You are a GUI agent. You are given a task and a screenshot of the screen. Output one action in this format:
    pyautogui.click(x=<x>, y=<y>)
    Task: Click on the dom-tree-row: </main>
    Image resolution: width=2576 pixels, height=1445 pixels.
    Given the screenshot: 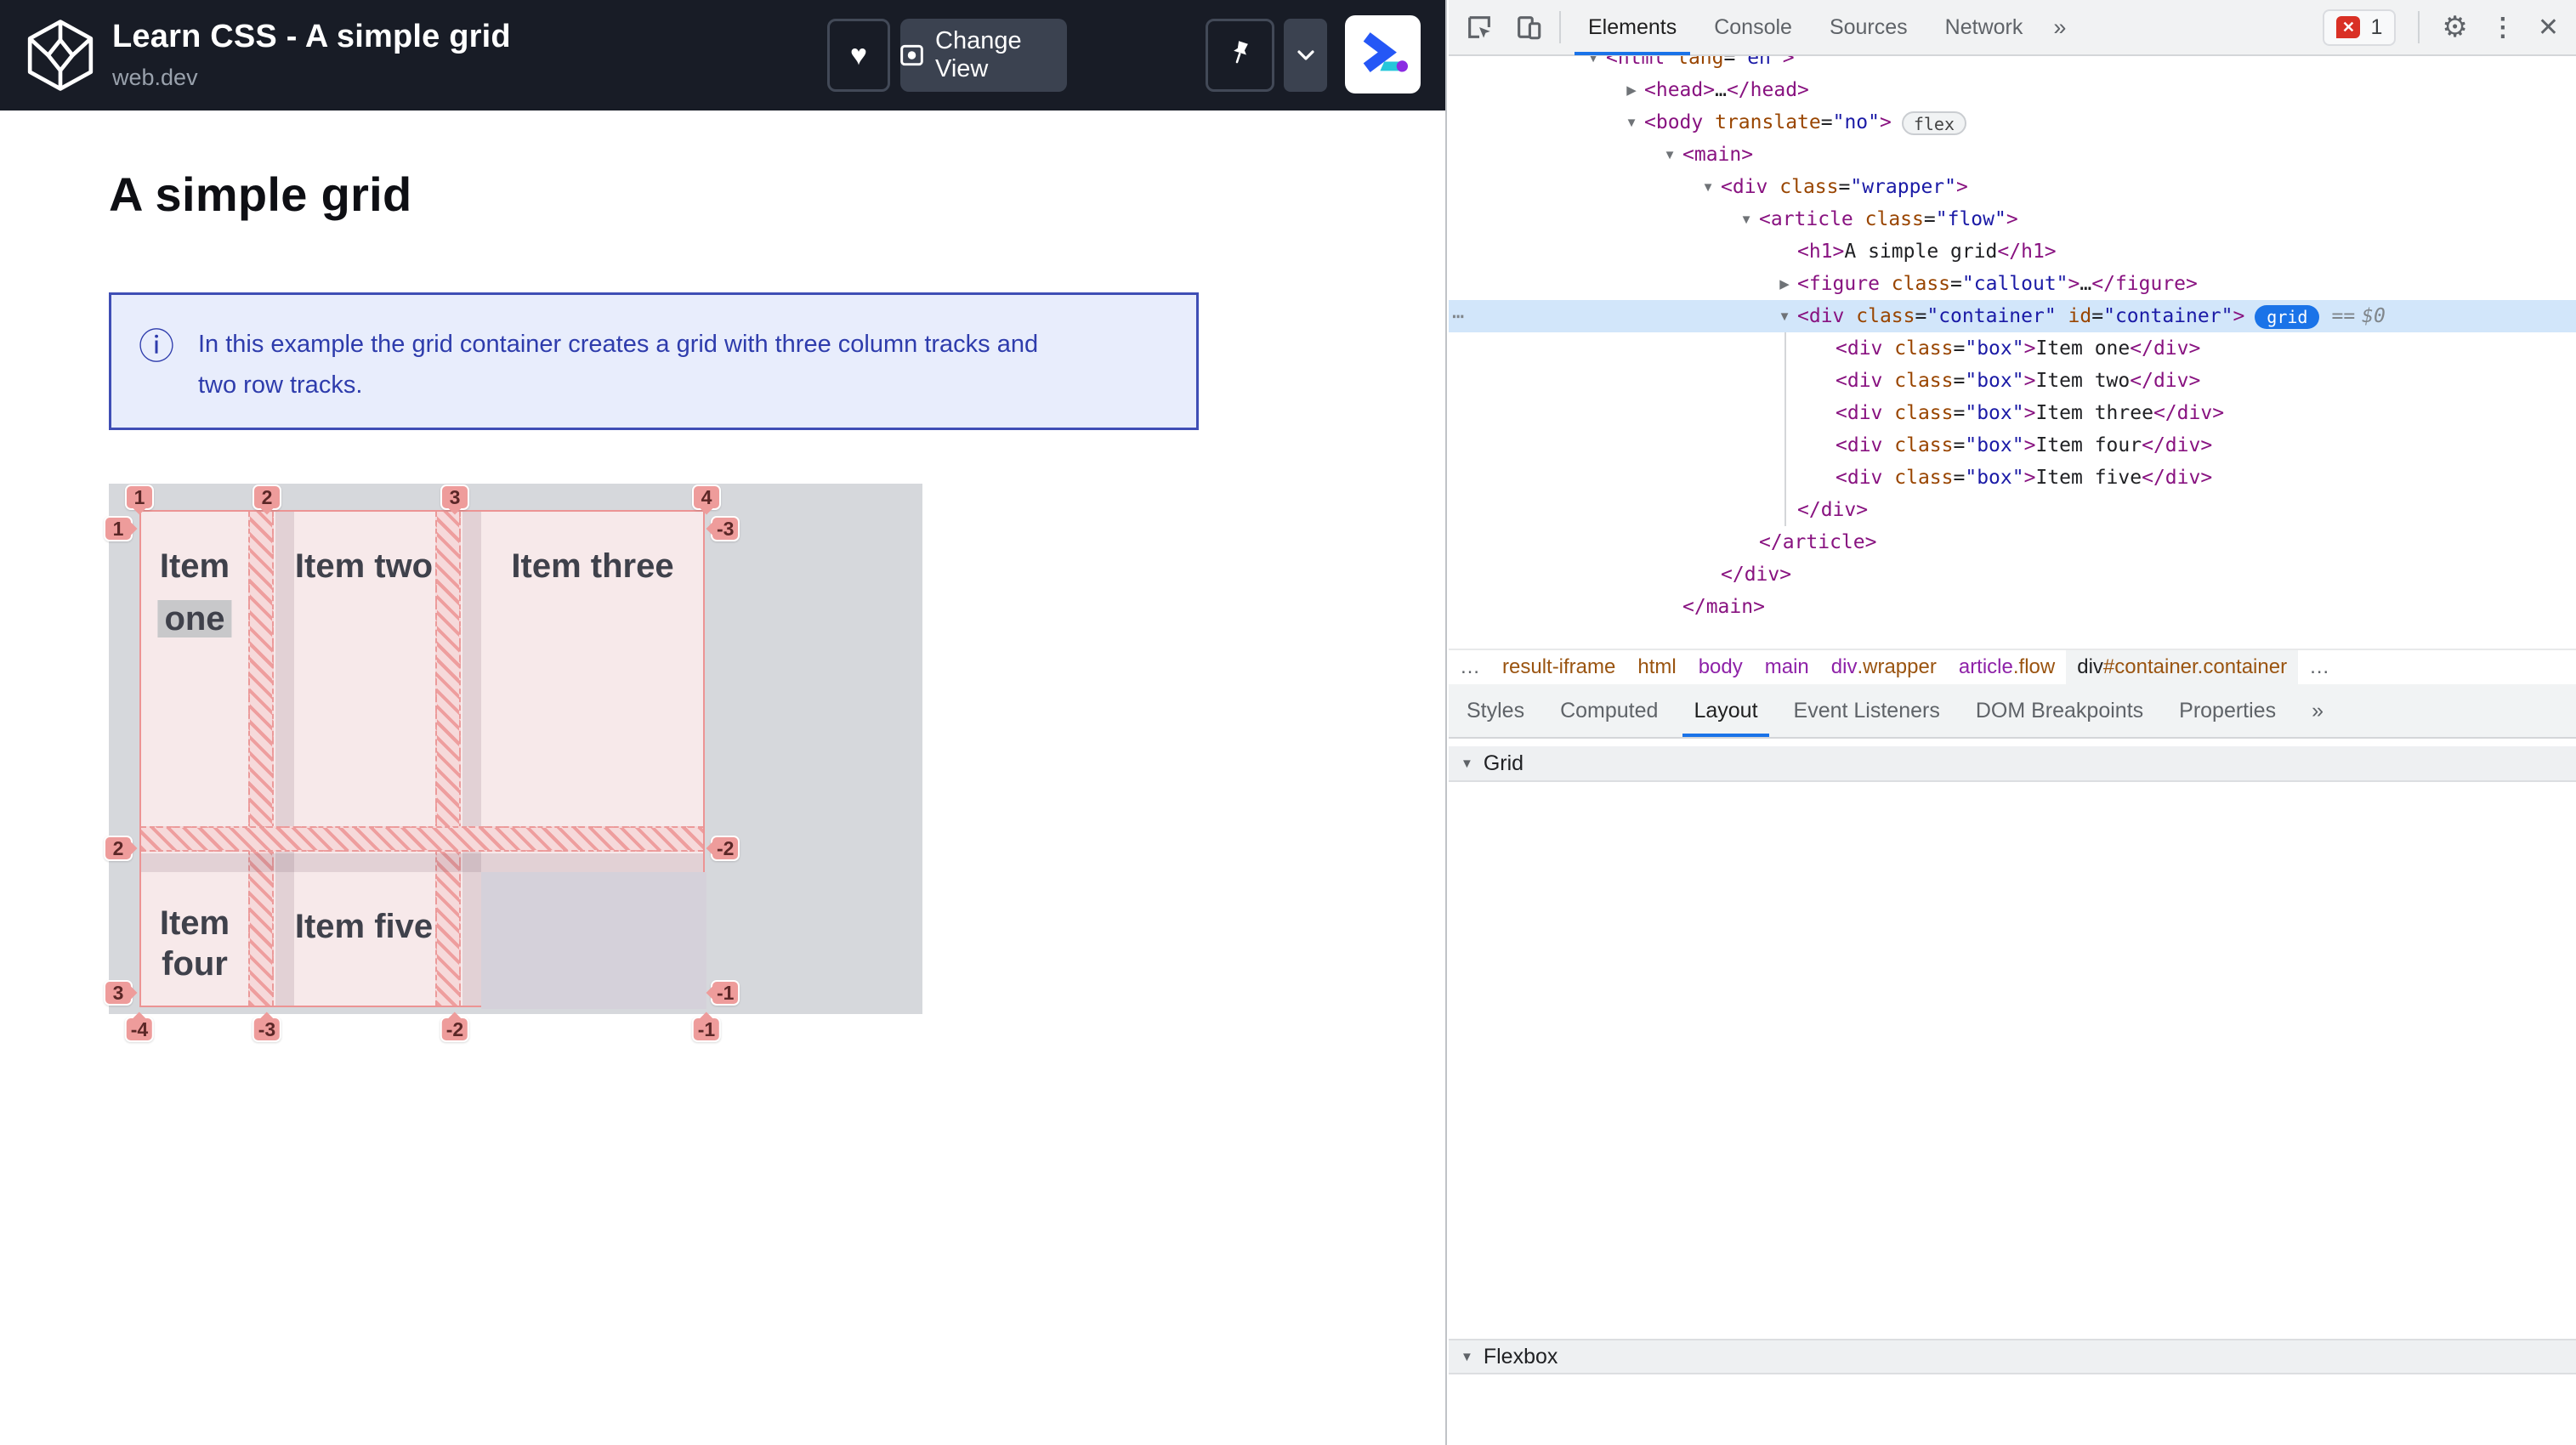 What is the action you would take?
    pyautogui.click(x=2013, y=607)
    